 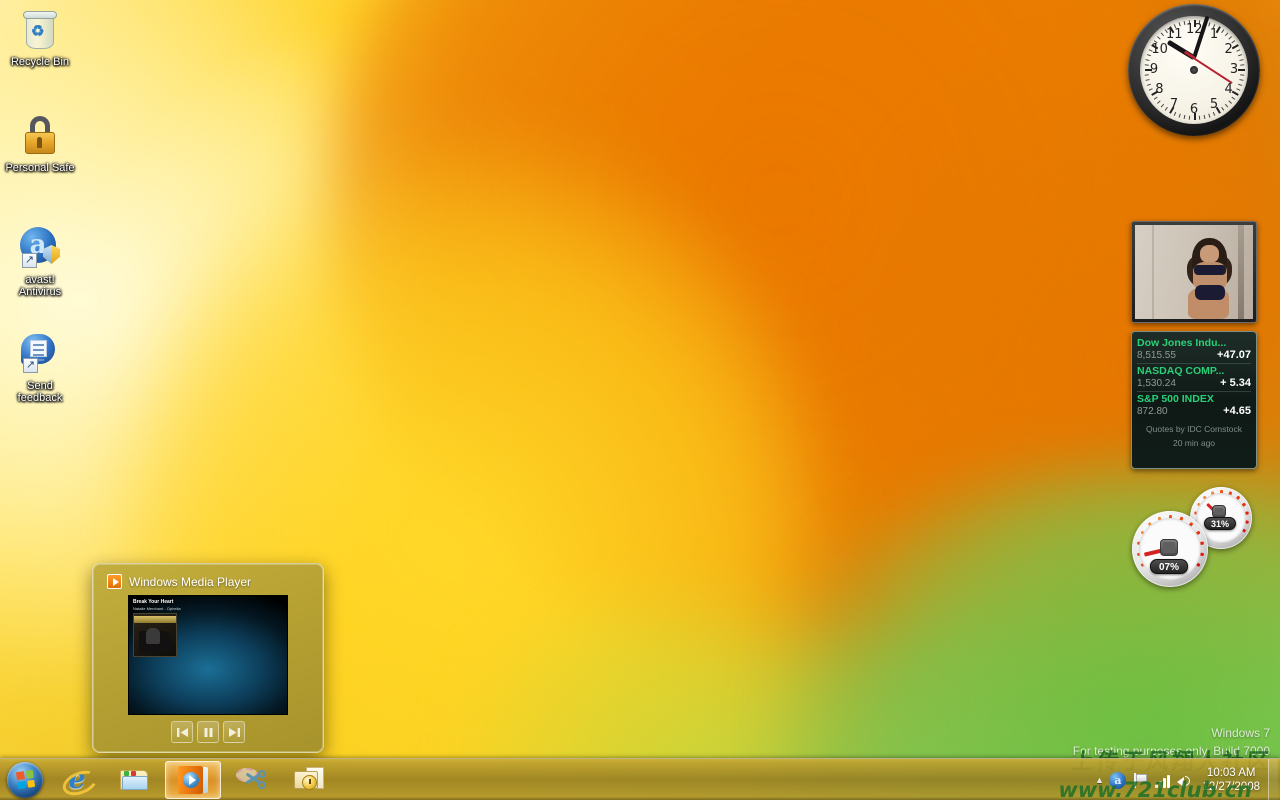 I want to click on wmp-transport-controls, so click(x=208, y=732).